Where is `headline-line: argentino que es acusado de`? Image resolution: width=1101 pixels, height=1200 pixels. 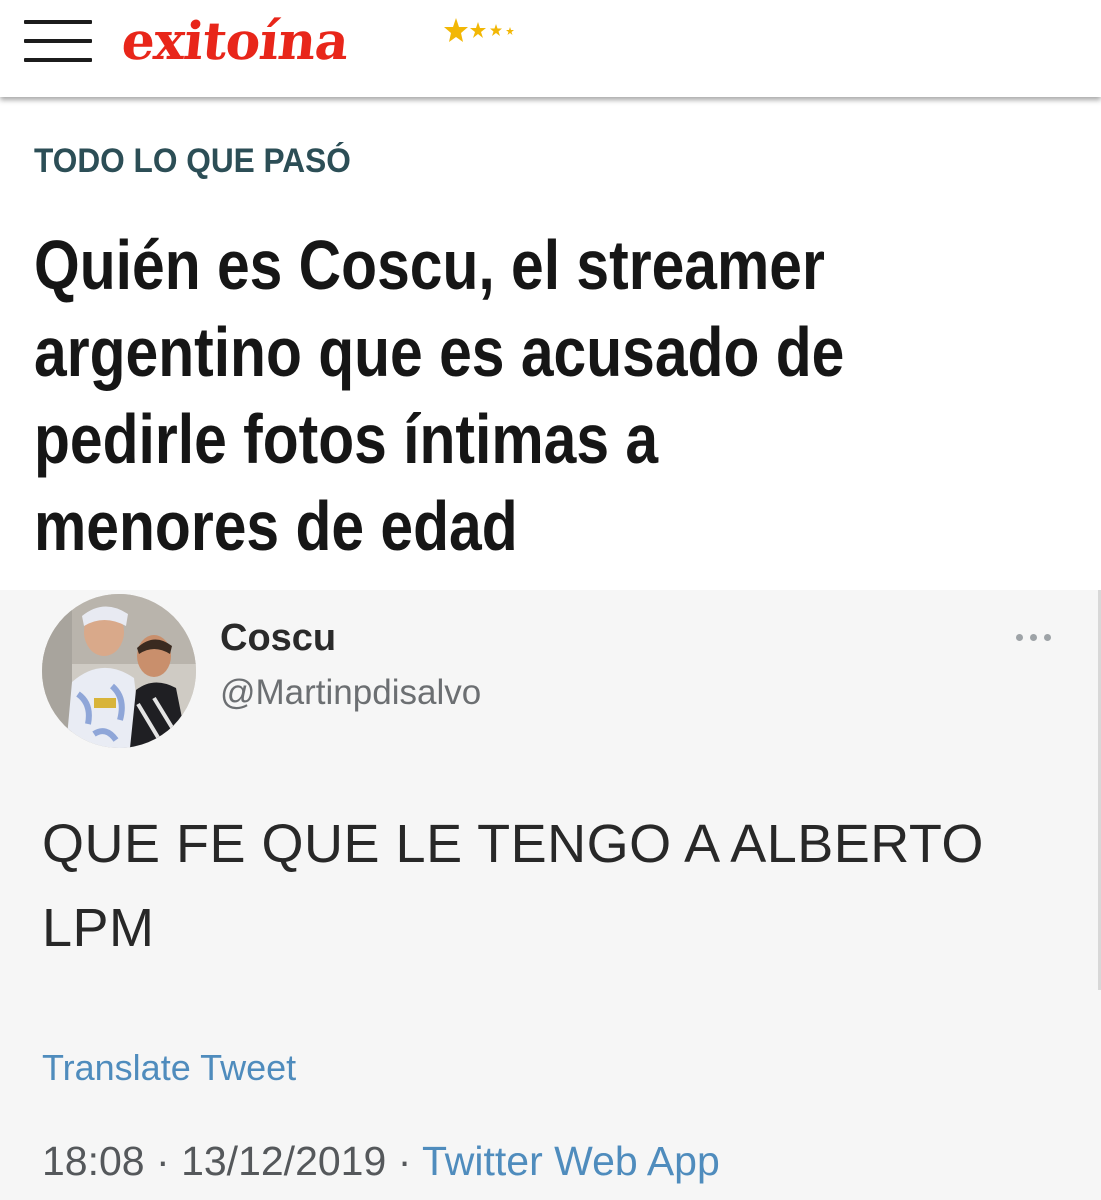 headline-line: argentino que es acusado de is located at coordinates (439, 352).